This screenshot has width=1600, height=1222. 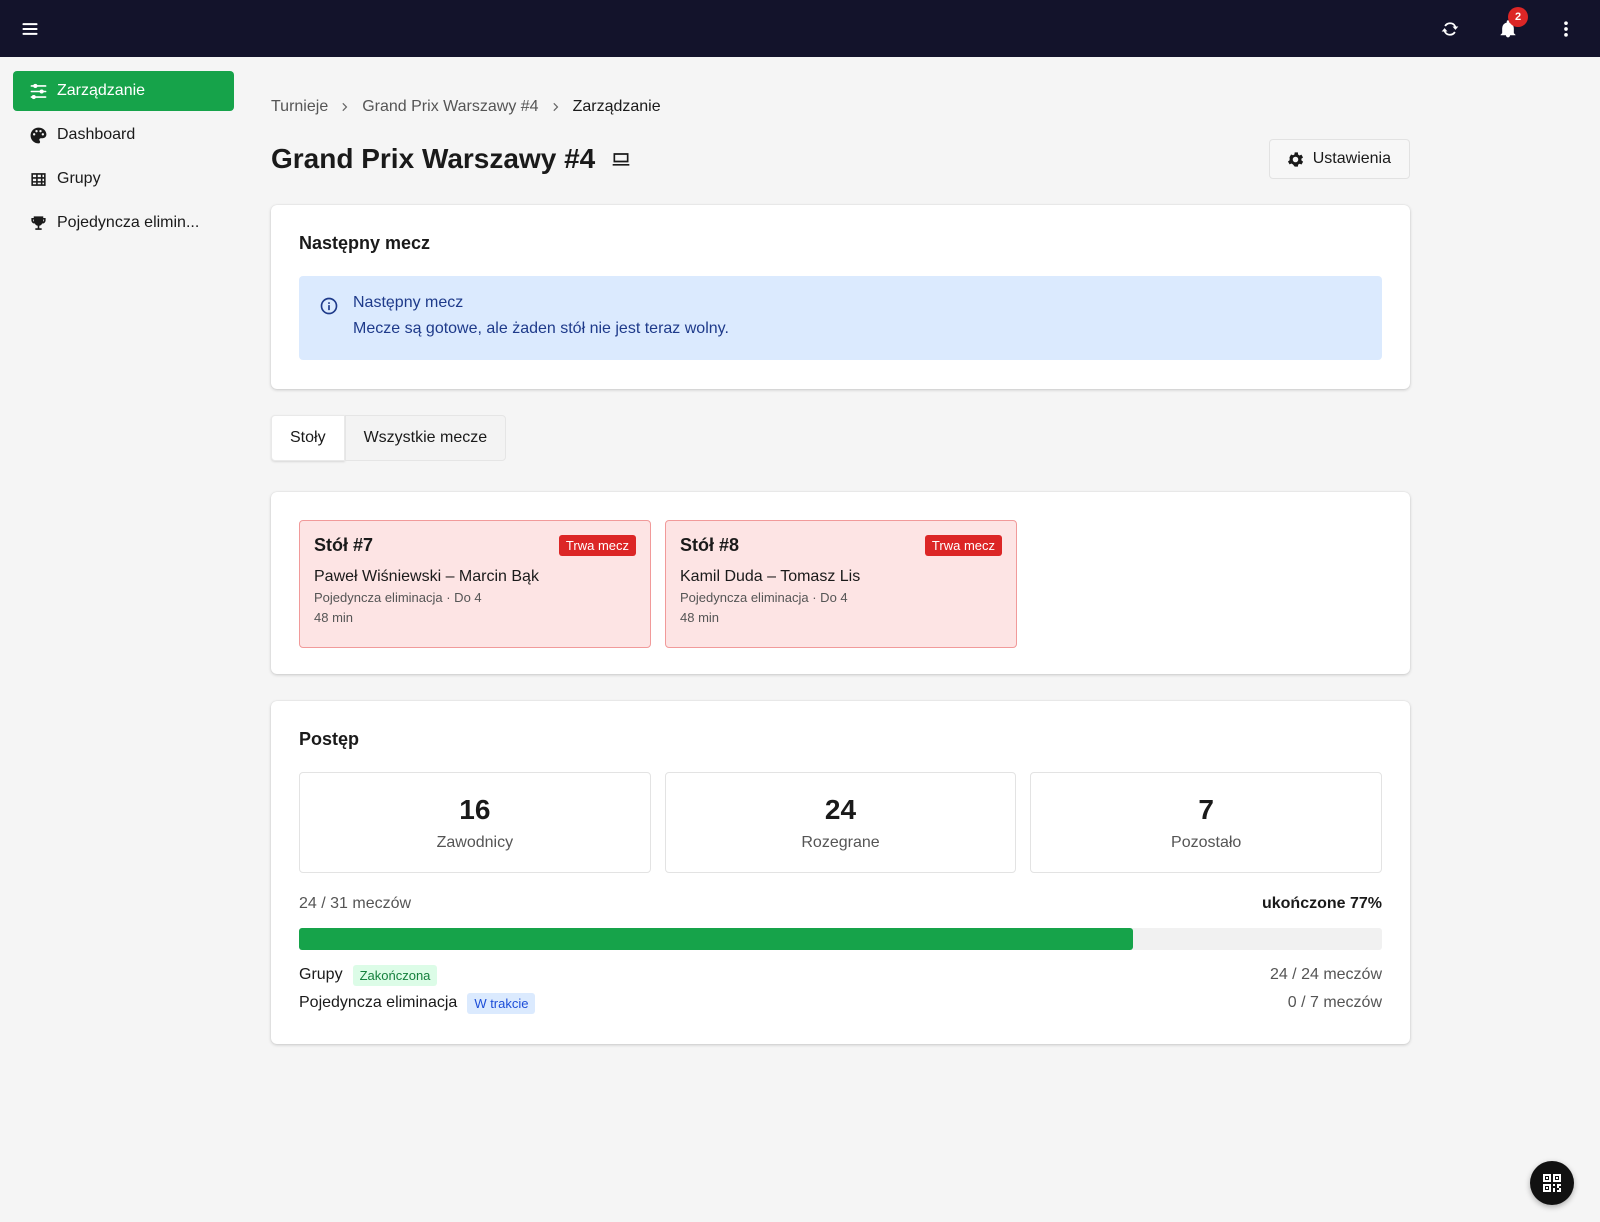 What do you see at coordinates (408, 302) in the screenshot?
I see `info-alert-title: Następny mecz` at bounding box center [408, 302].